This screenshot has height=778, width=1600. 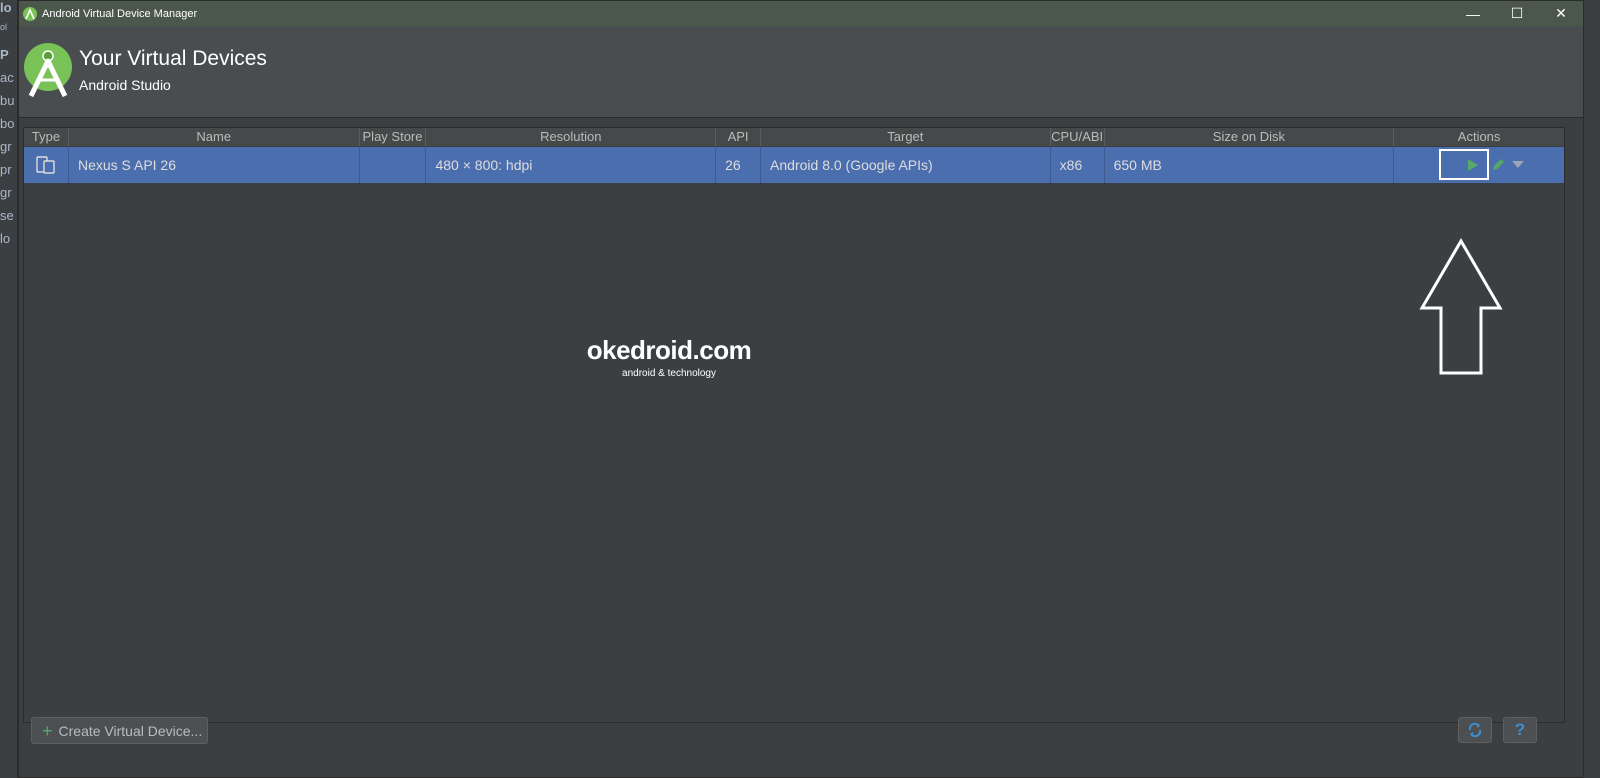 I want to click on background-ide-window: lo ol P ac bu bo gr pr gr se lo, so click(x=9, y=389).